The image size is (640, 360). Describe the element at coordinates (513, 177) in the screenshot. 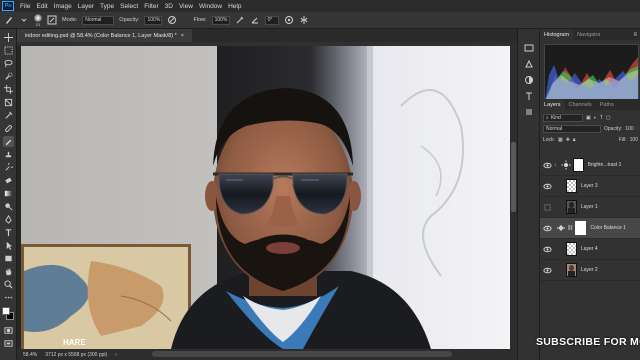

I see `vertical-scrollbar-thumb` at that location.